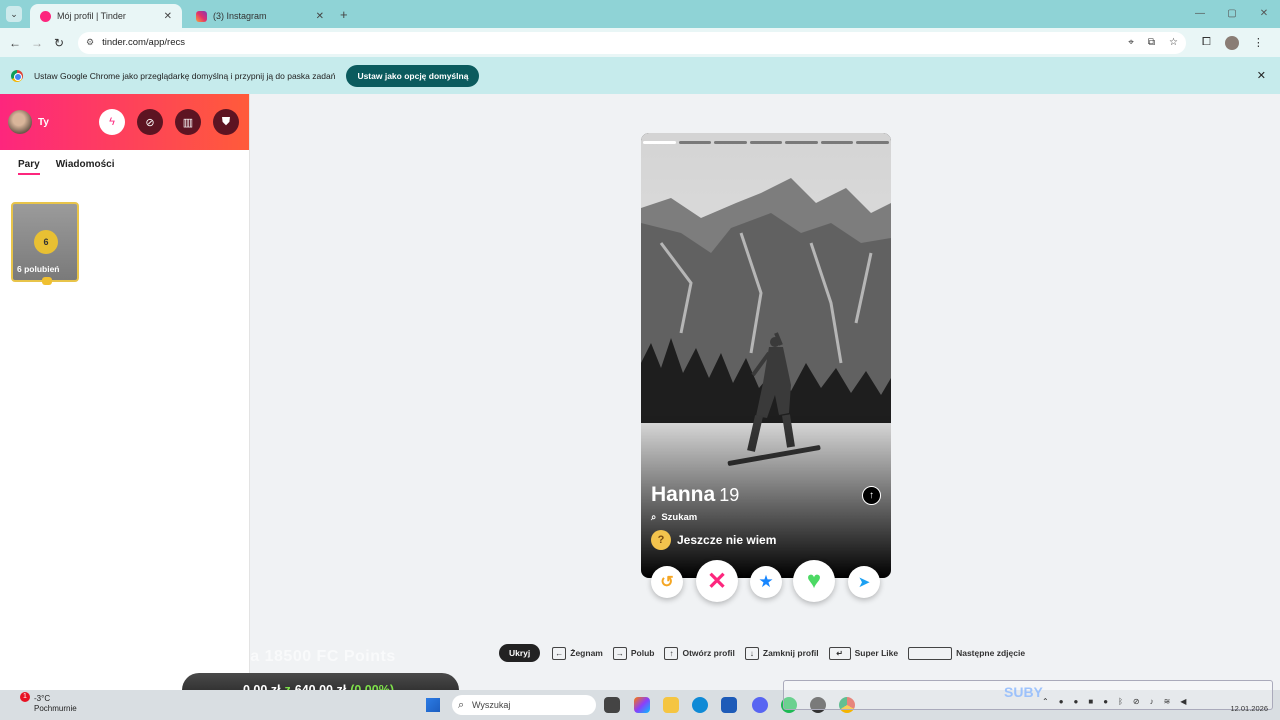 The image size is (1280, 720). What do you see at coordinates (1261, 75) in the screenshot?
I see `close-infobar-icon: ✕` at bounding box center [1261, 75].